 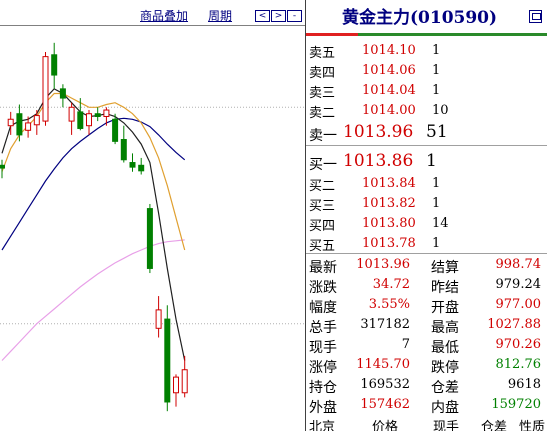 What do you see at coordinates (524, 384) in the screenshot?
I see `stat-value: 9618` at bounding box center [524, 384].